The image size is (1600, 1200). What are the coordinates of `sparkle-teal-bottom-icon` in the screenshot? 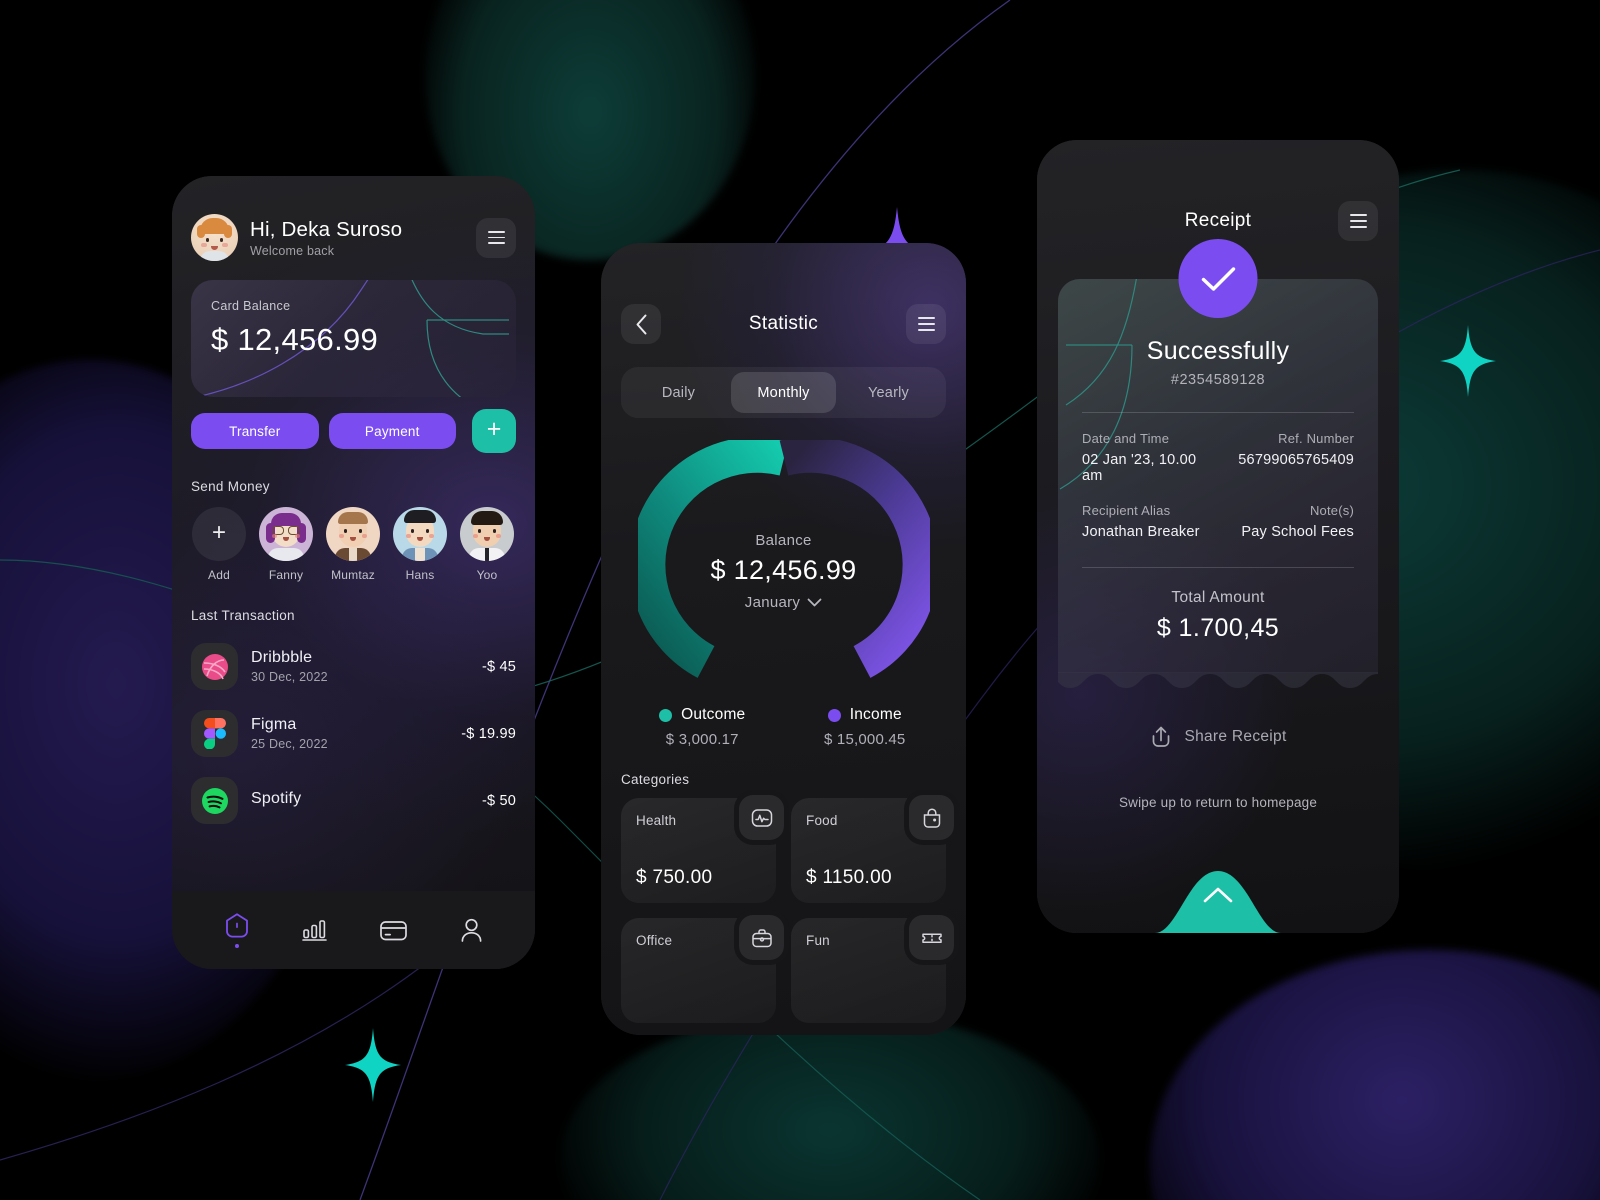 It's located at (373, 1065).